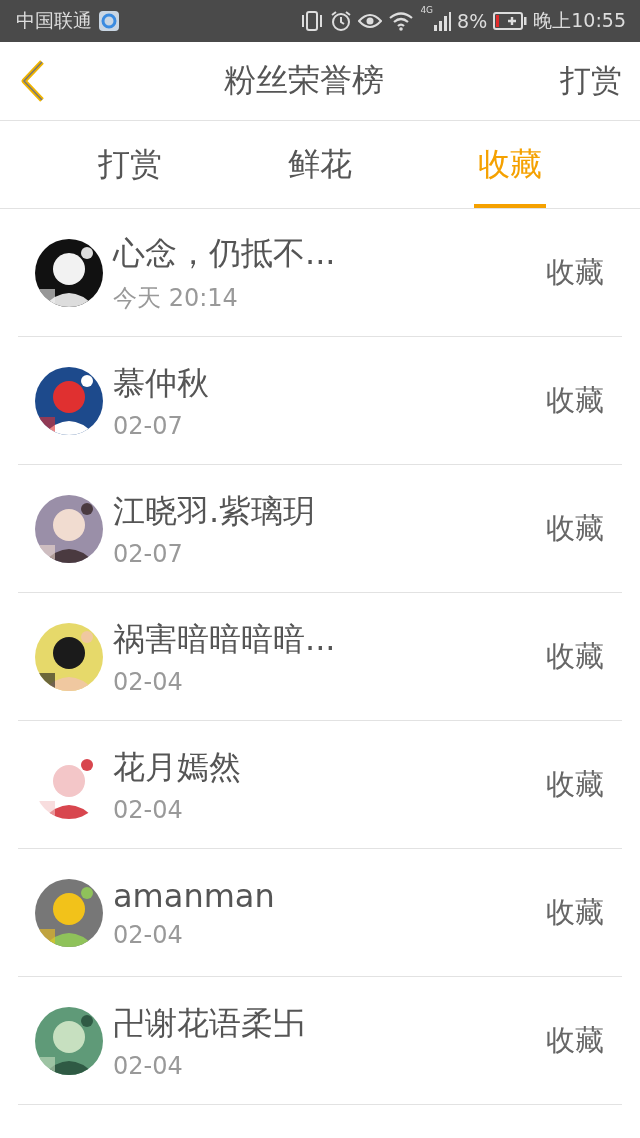 The width and height of the screenshot is (640, 1138). What do you see at coordinates (427, 10) in the screenshot?
I see `network-type: 4G` at bounding box center [427, 10].